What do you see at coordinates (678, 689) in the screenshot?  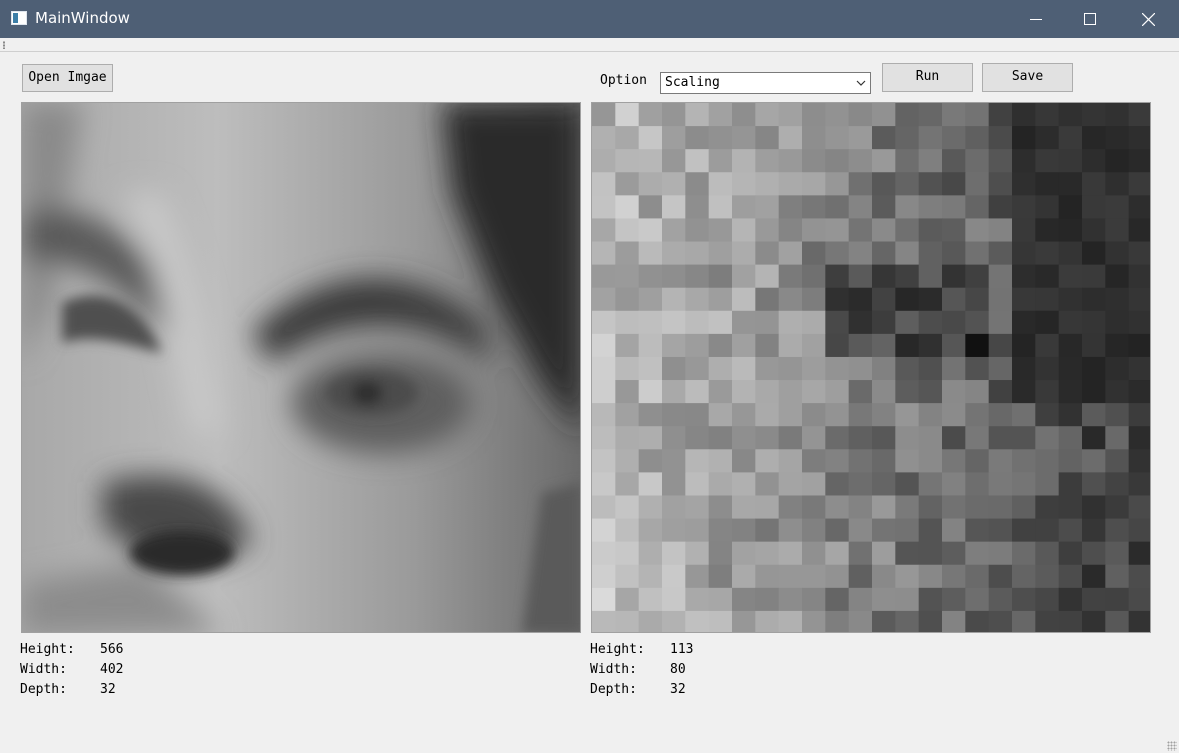 I see `result-depth-value: 32` at bounding box center [678, 689].